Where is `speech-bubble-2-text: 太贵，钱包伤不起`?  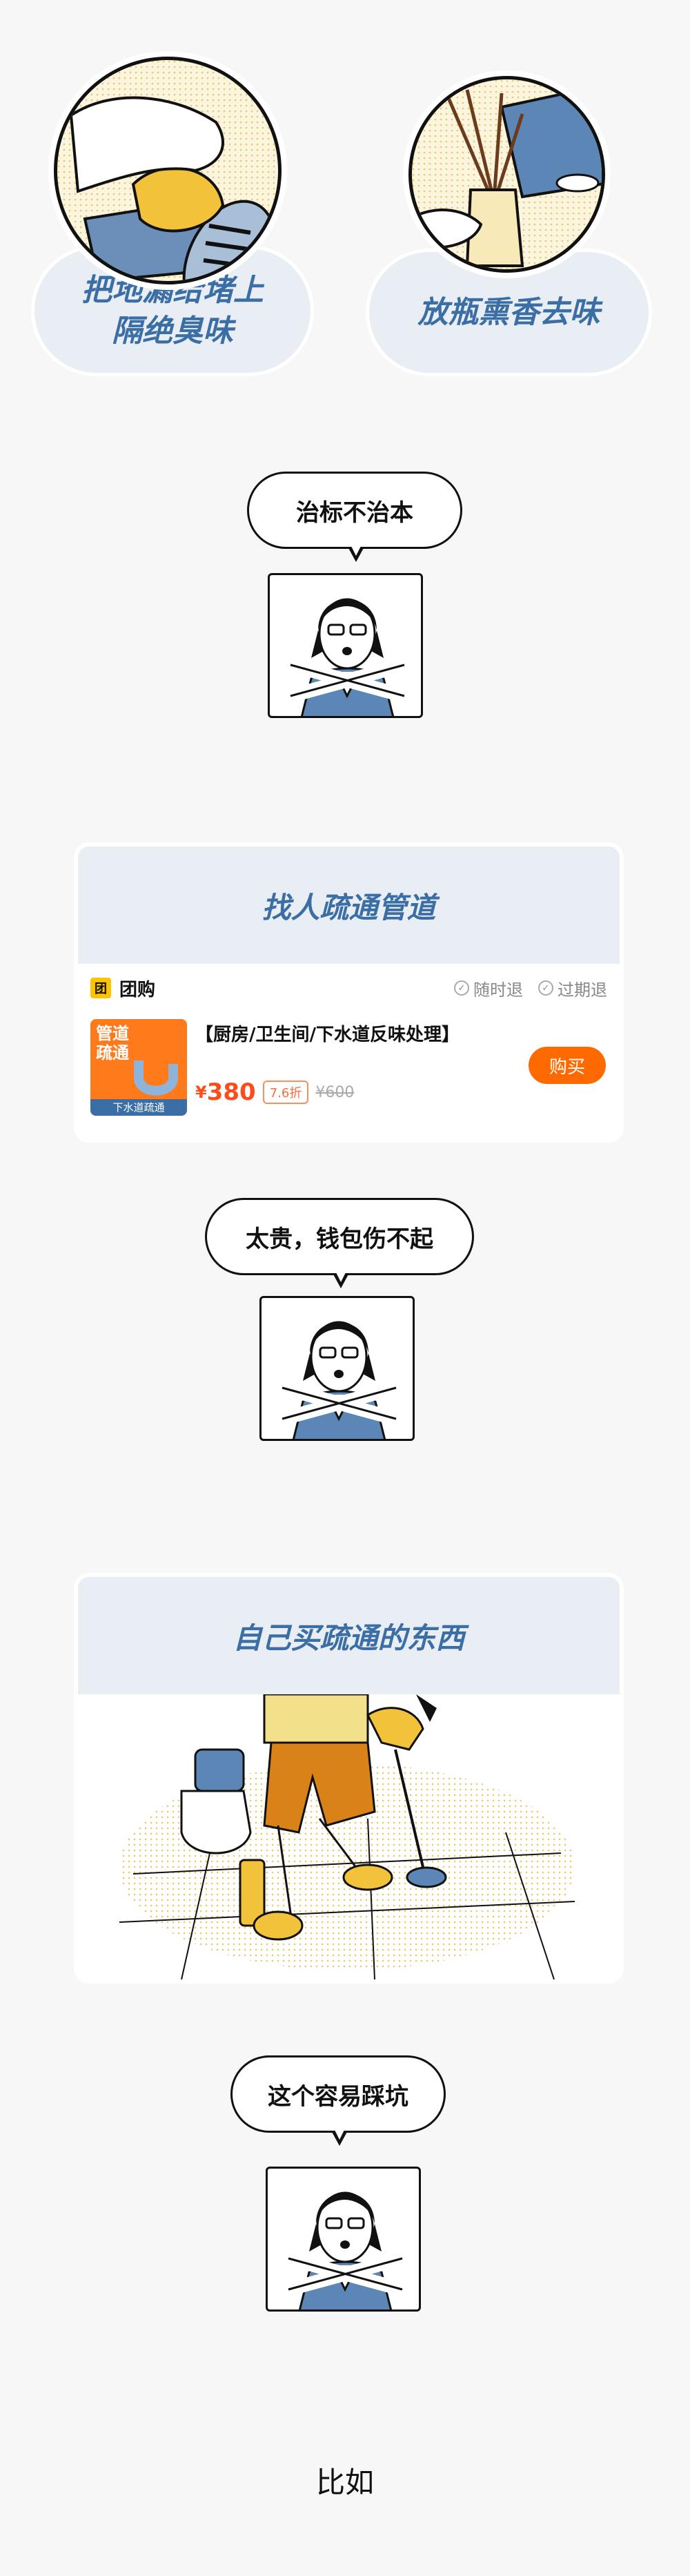 speech-bubble-2-text: 太贵，钱包伤不起 is located at coordinates (339, 1239).